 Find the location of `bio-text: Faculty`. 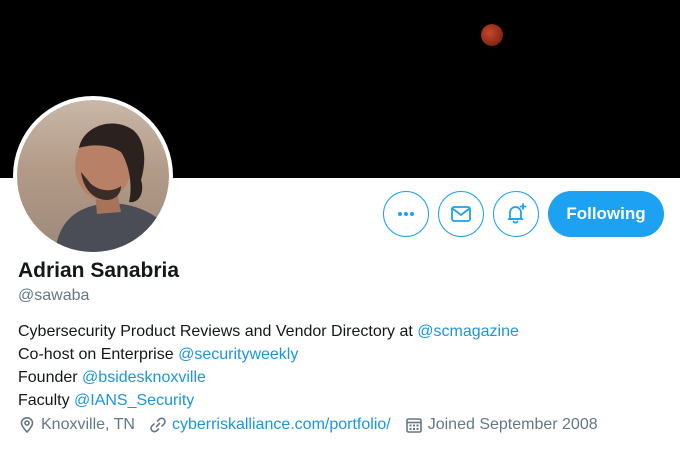

bio-text: Faculty is located at coordinates (46, 400).